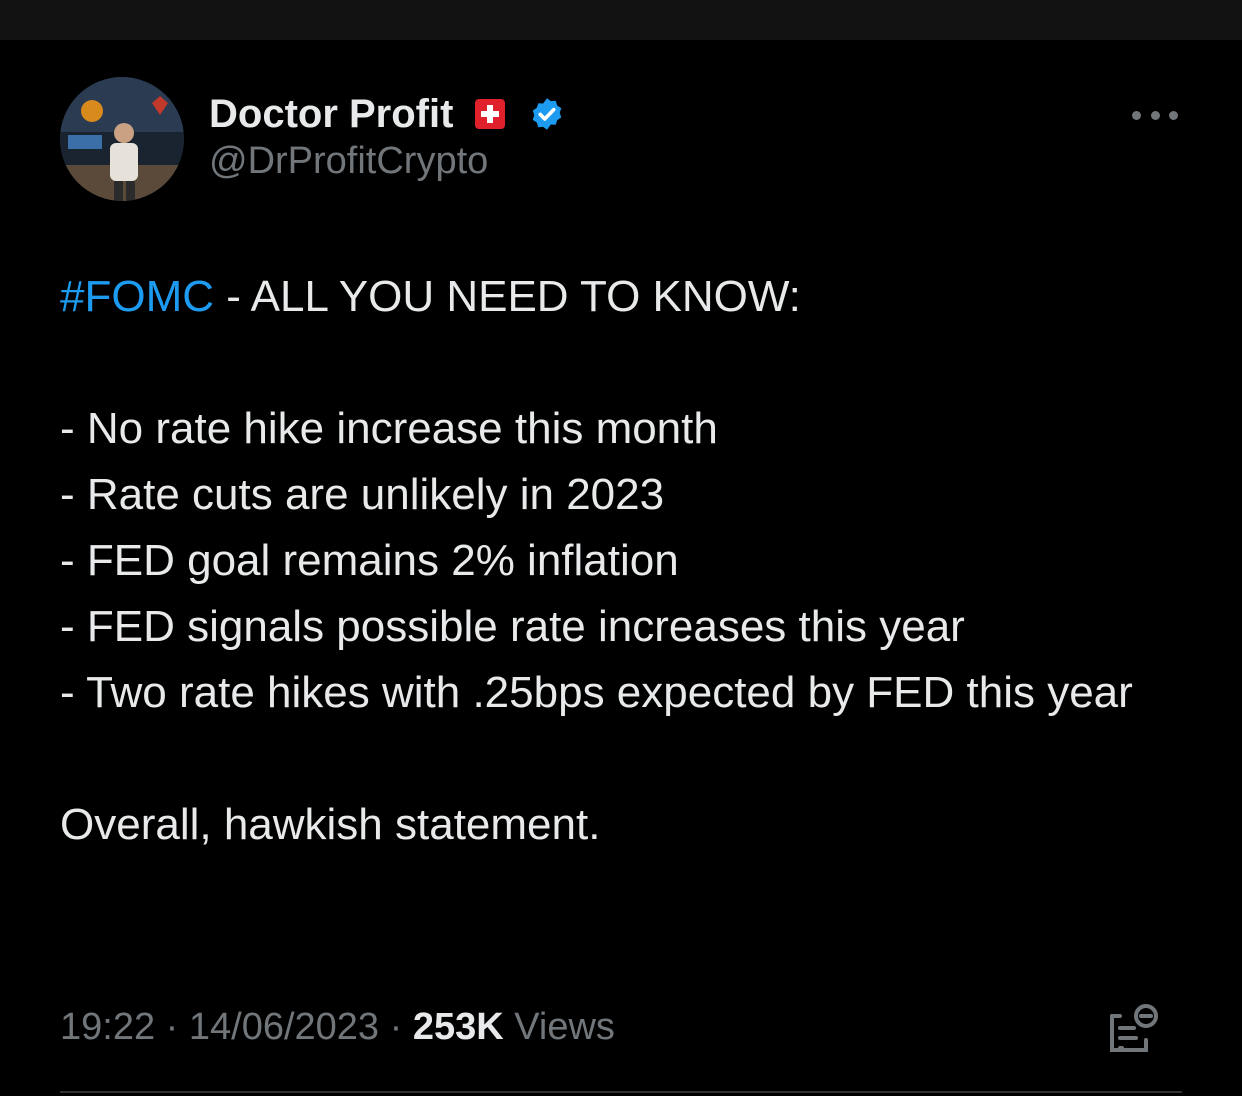  Describe the element at coordinates (547, 114) in the screenshot. I see `verified-badge-icon` at that location.